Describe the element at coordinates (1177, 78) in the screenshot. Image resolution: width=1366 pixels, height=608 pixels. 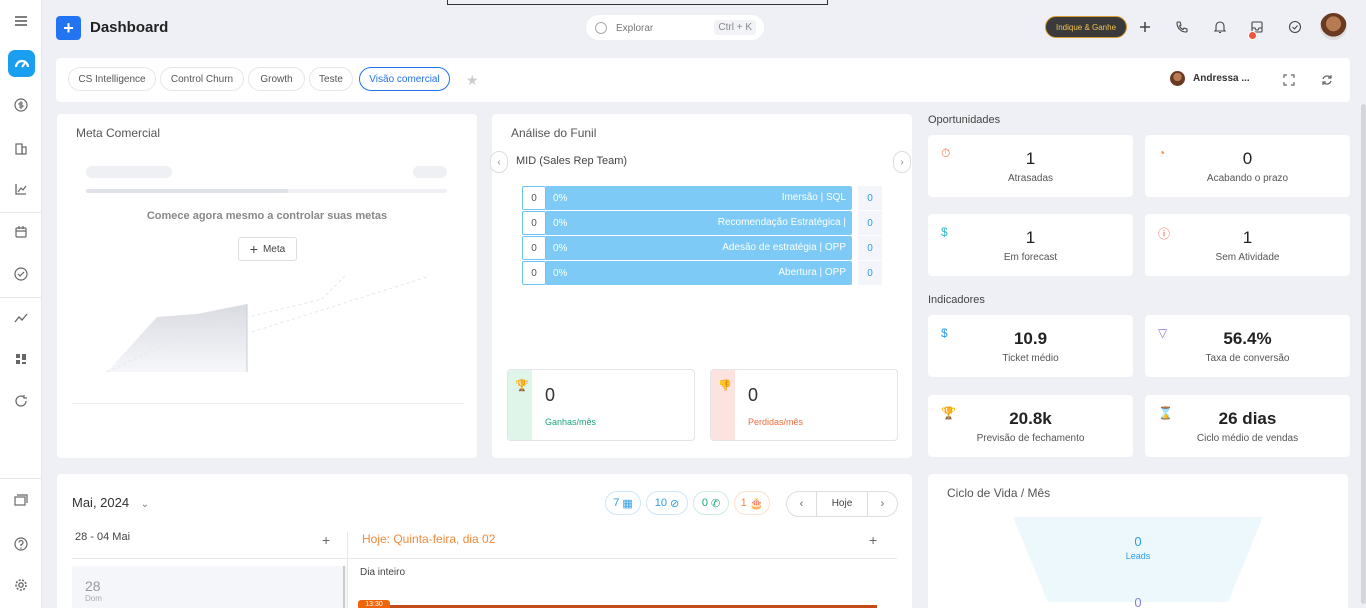
I see `user-mini-avatar` at that location.